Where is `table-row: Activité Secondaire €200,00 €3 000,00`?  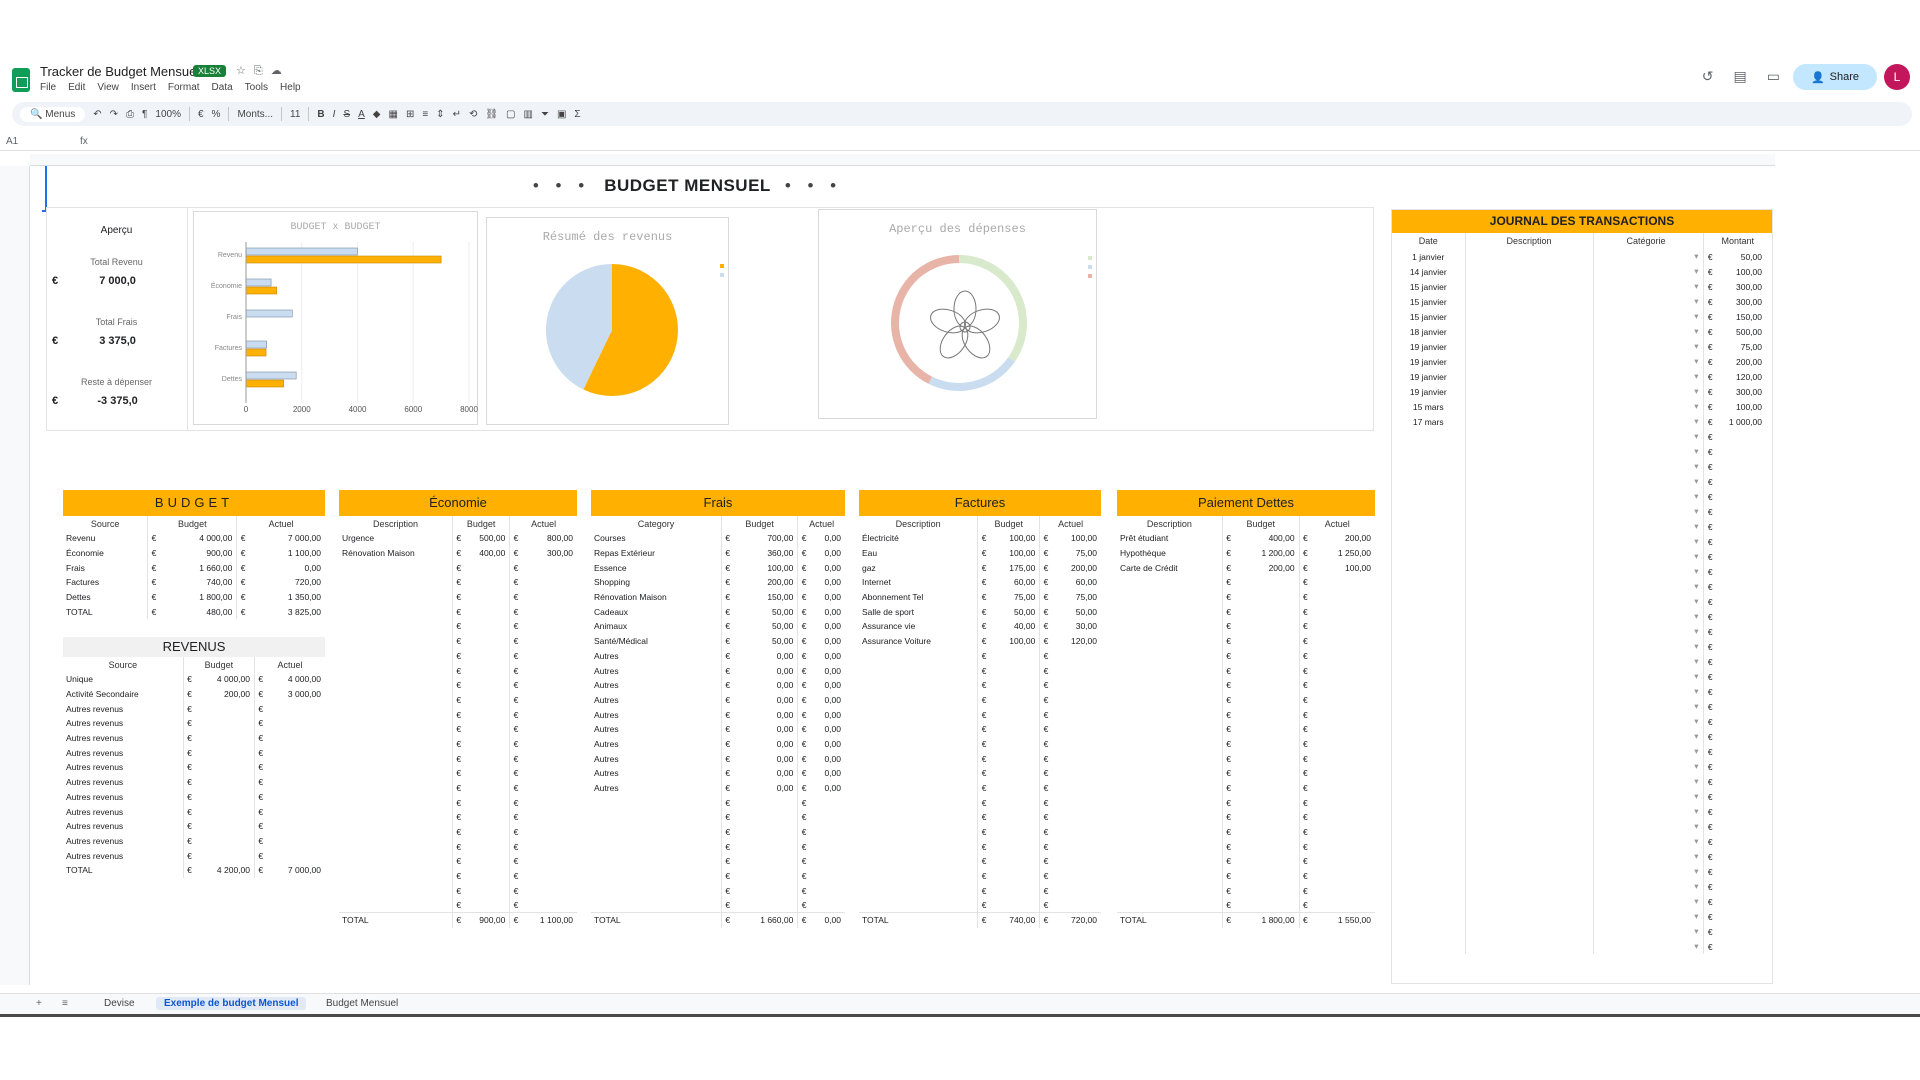 table-row: Activité Secondaire €200,00 €3 000,00 is located at coordinates (194, 694).